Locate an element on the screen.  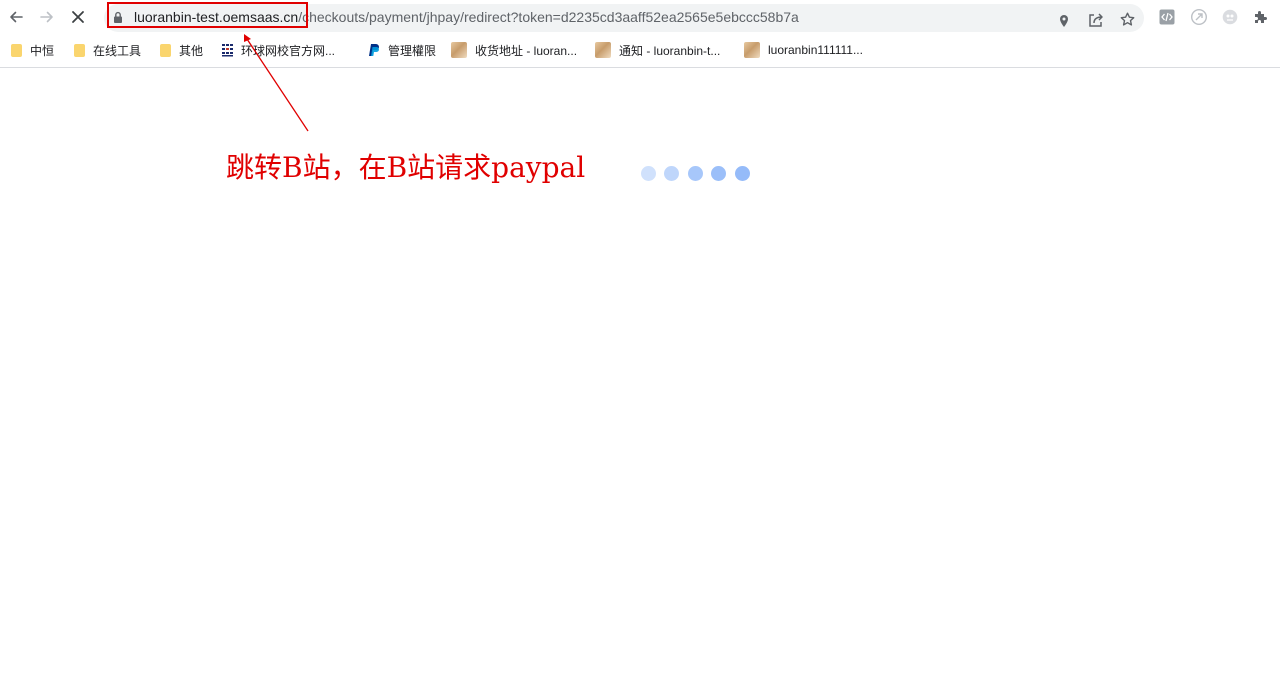
annotation-text: 跳转B站，在B站请求paypal is located at coordinates (406, 167).